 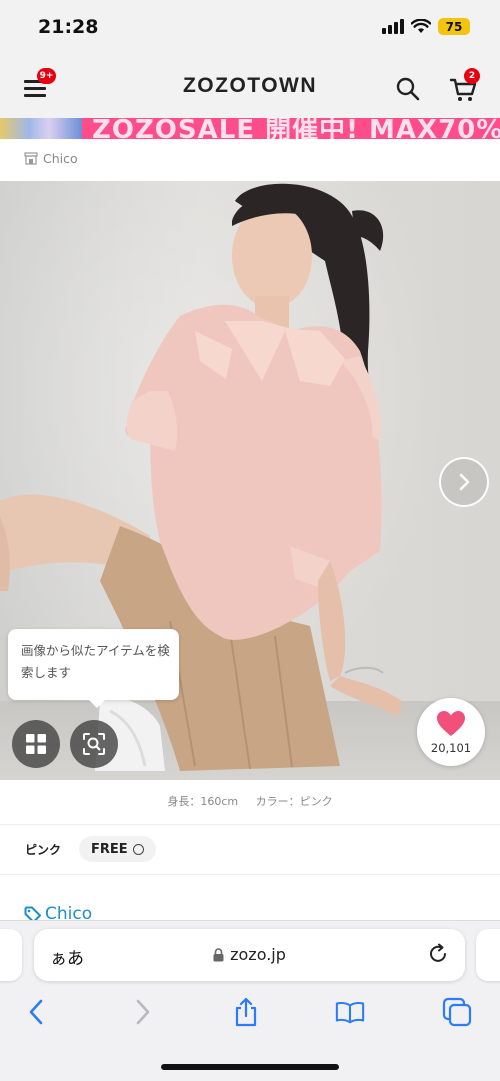 I want to click on cart-badge: 2, so click(x=472, y=76).